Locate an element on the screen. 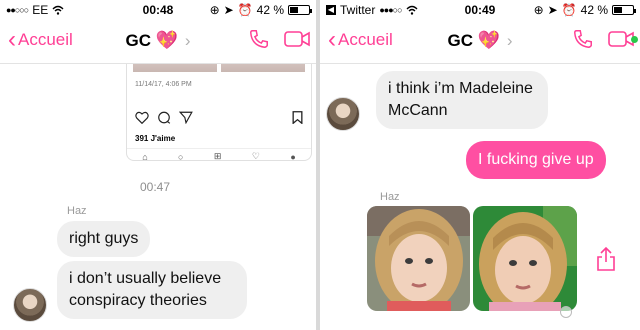  bookmark-icon is located at coordinates (297, 117).